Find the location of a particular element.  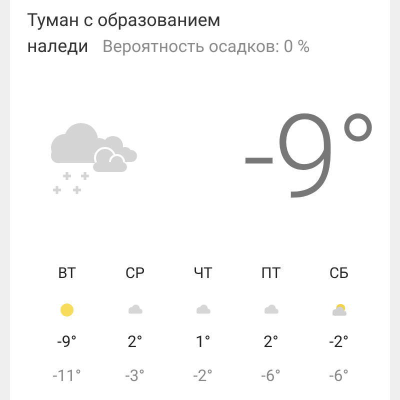

low-temperature: -11° is located at coordinates (67, 375).